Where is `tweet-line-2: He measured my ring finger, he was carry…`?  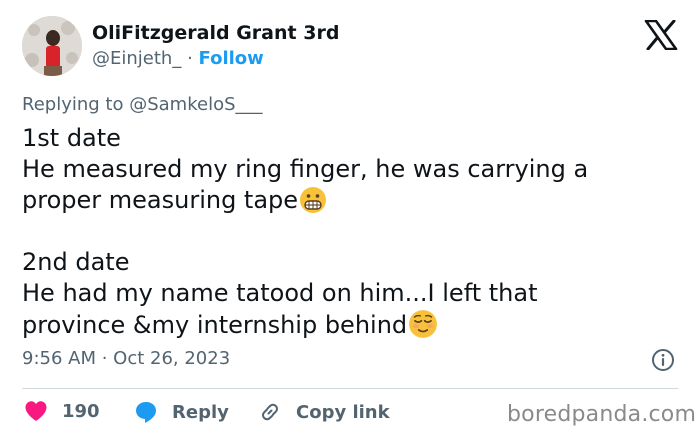
tweet-line-2: He measured my ring finger, he was carry… is located at coordinates (305, 169).